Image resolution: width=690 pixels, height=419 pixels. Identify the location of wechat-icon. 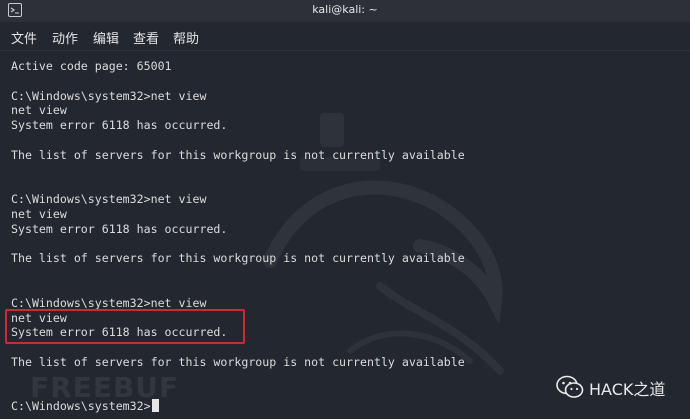
(570, 386).